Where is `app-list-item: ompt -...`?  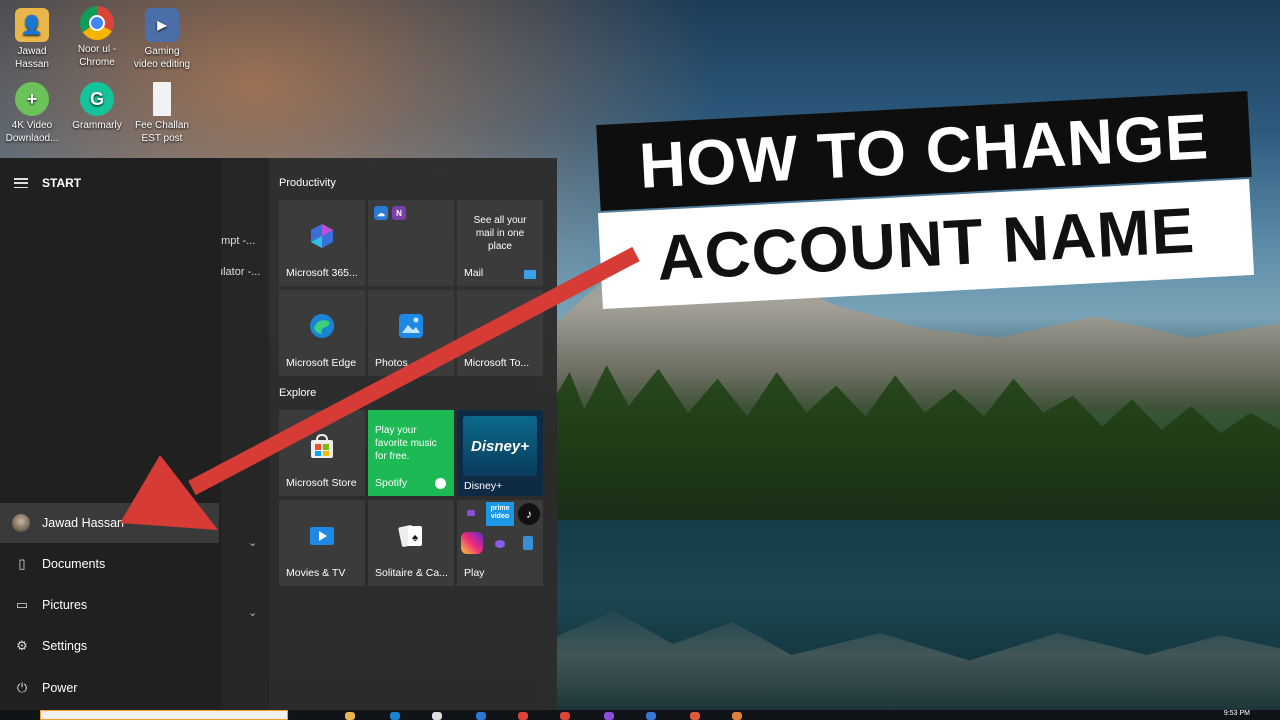 app-list-item: ompt -... is located at coordinates (238, 241).